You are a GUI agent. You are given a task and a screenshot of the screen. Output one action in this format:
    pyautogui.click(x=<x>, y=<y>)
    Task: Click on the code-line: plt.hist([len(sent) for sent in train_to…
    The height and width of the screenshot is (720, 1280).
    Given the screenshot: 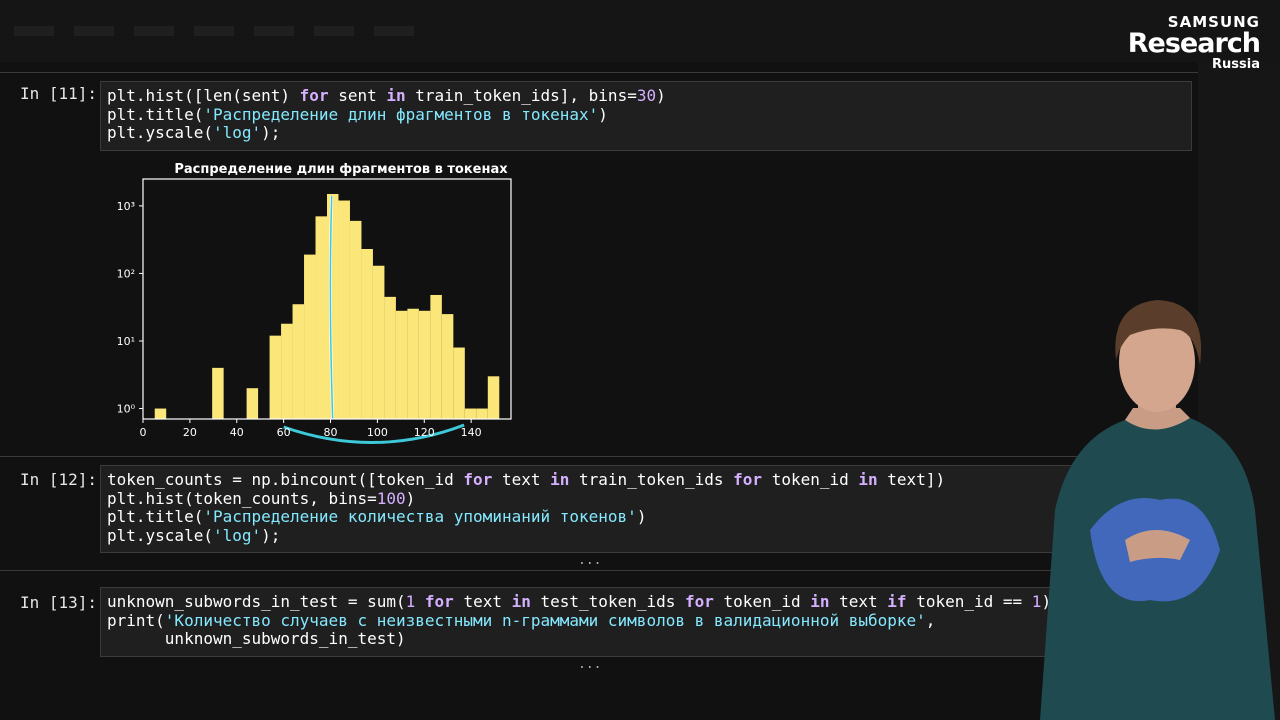 What is the action you would take?
    pyautogui.click(x=646, y=96)
    